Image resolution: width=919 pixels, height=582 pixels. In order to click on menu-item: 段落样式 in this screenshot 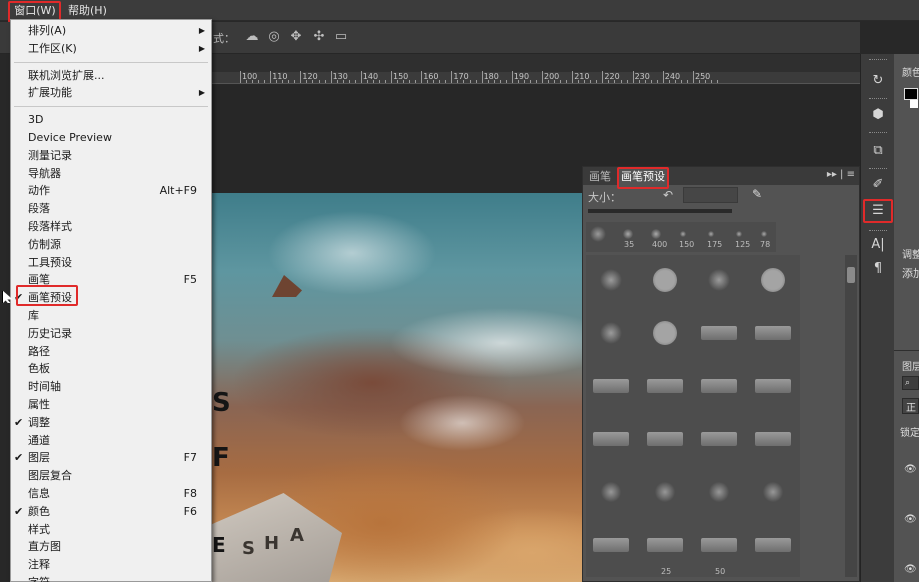, I will do `click(111, 227)`.